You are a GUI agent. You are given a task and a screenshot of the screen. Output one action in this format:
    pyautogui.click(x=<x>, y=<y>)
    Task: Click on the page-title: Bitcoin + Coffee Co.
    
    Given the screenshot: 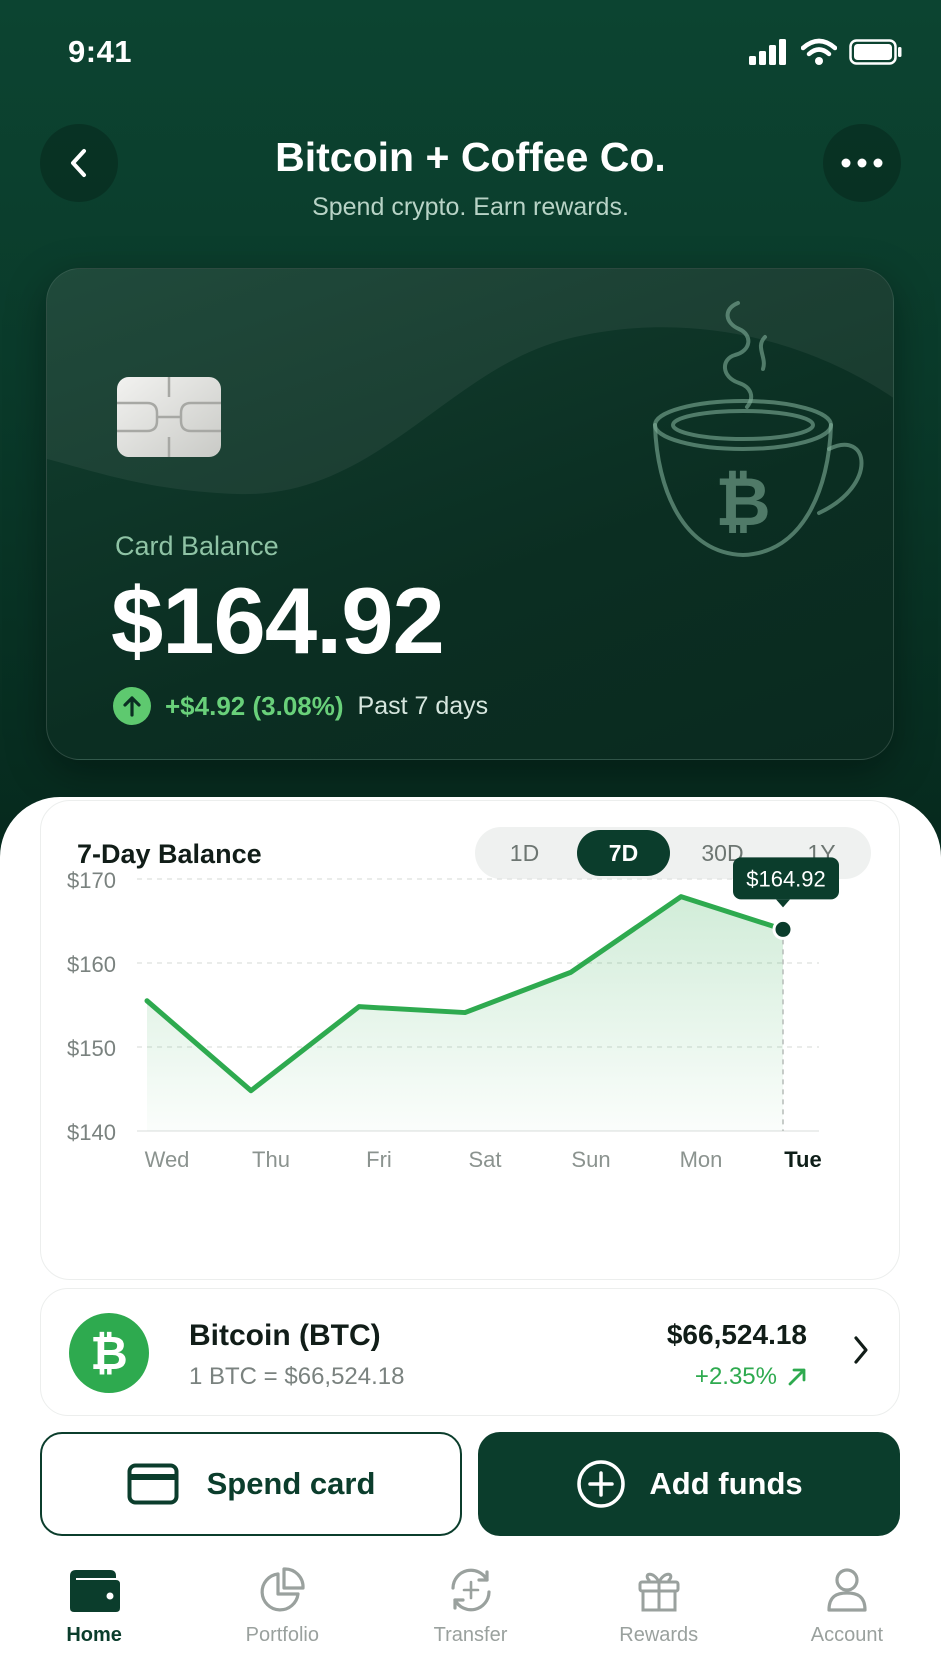 What is the action you would take?
    pyautogui.click(x=470, y=157)
    